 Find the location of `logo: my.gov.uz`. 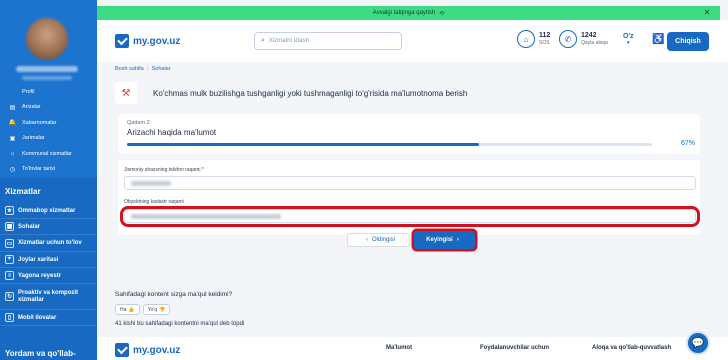

logo: my.gov.uz is located at coordinates (147, 41).